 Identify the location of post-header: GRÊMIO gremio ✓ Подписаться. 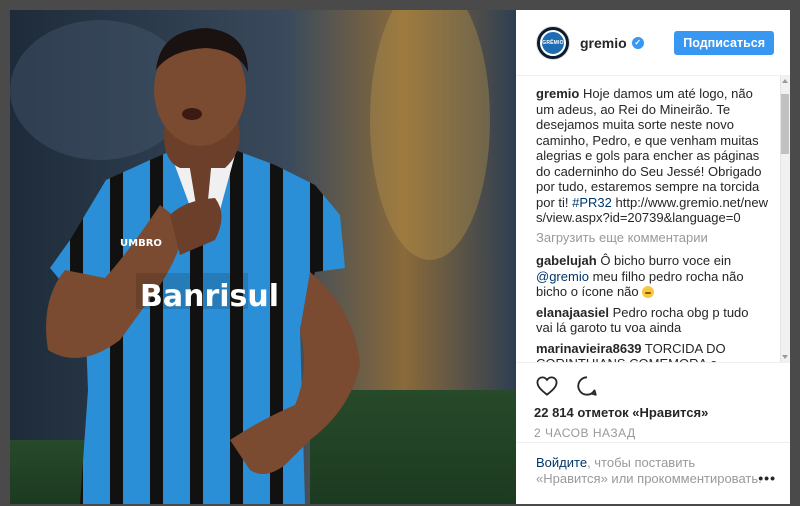
(653, 43).